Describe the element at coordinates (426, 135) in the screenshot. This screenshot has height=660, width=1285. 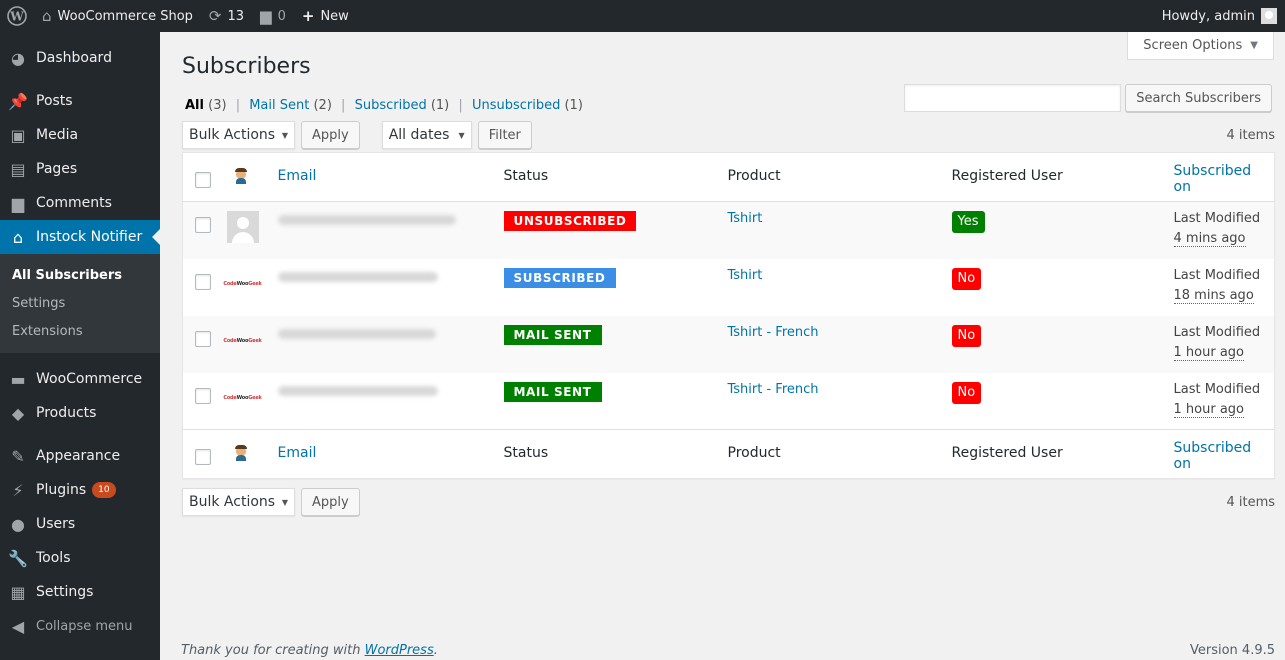
I see `date-filter-select: All dates ▼` at that location.